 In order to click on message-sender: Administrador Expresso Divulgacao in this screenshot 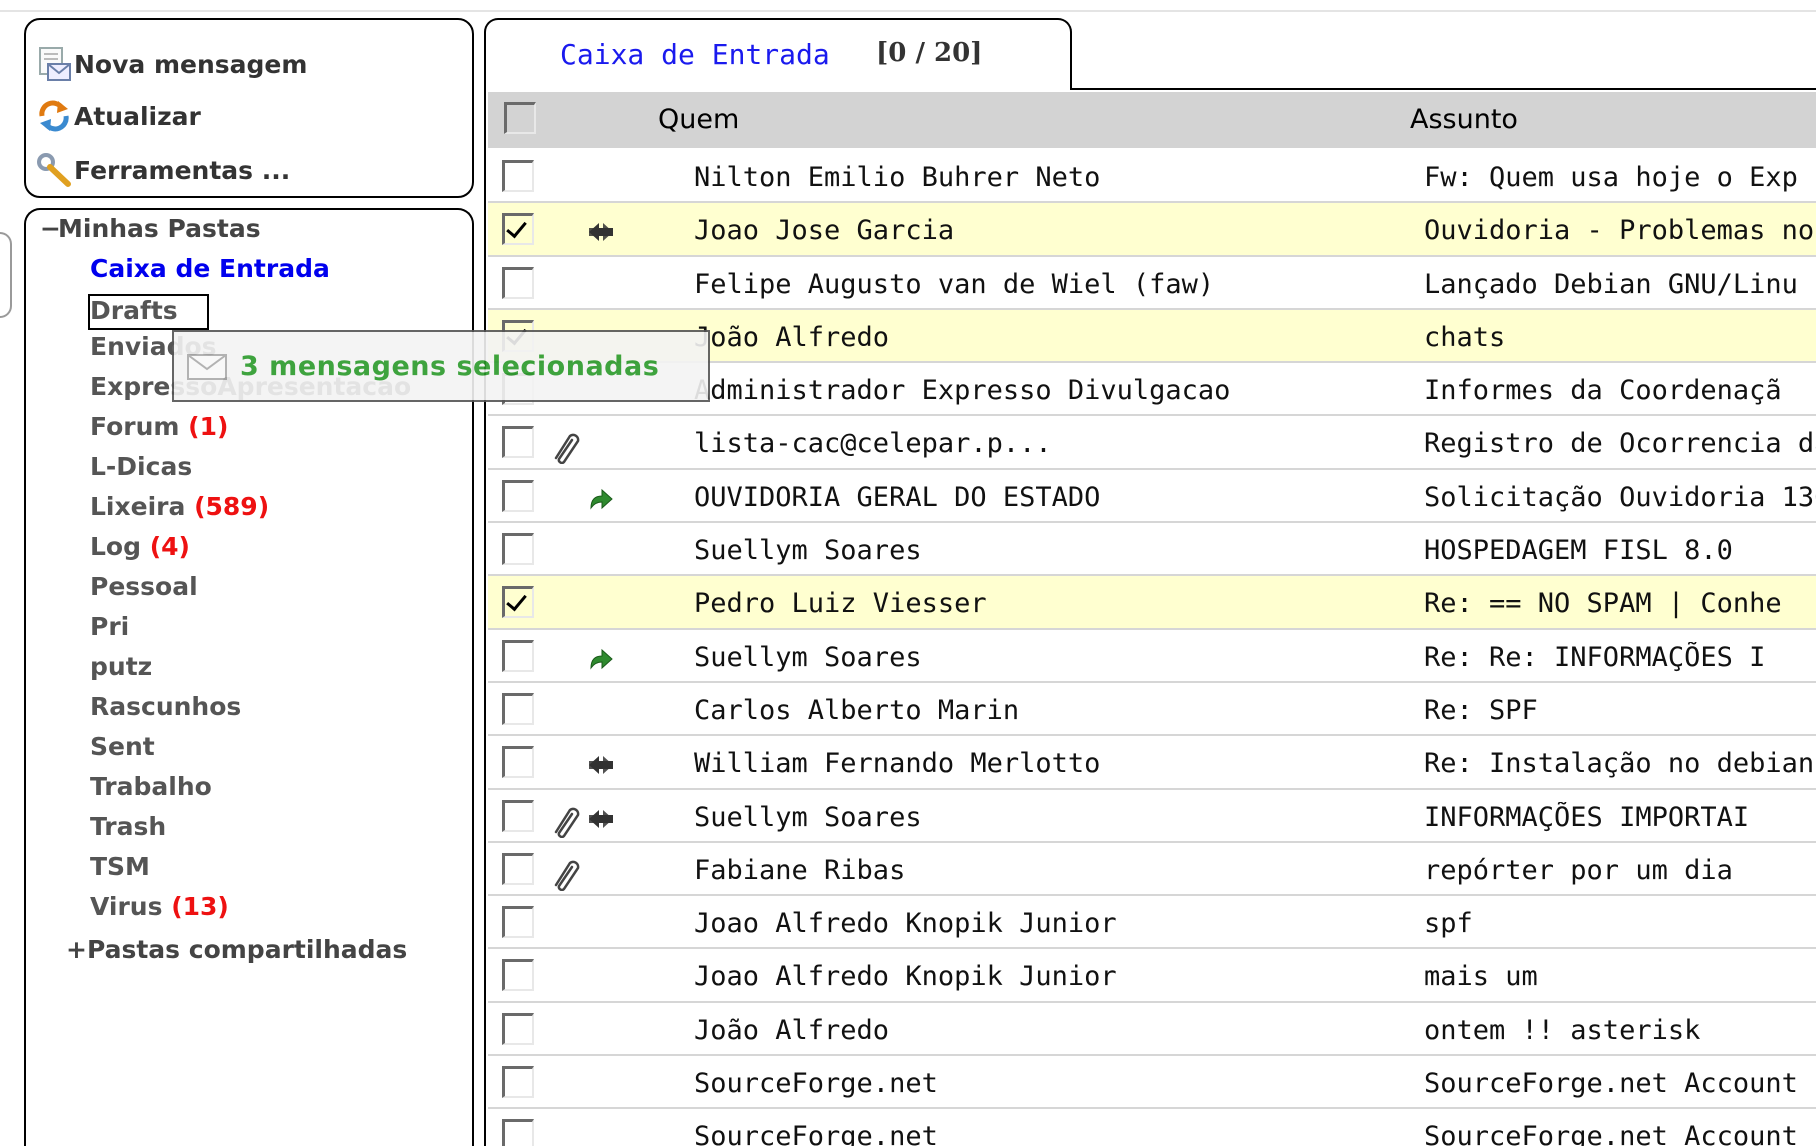, I will do `click(962, 390)`.